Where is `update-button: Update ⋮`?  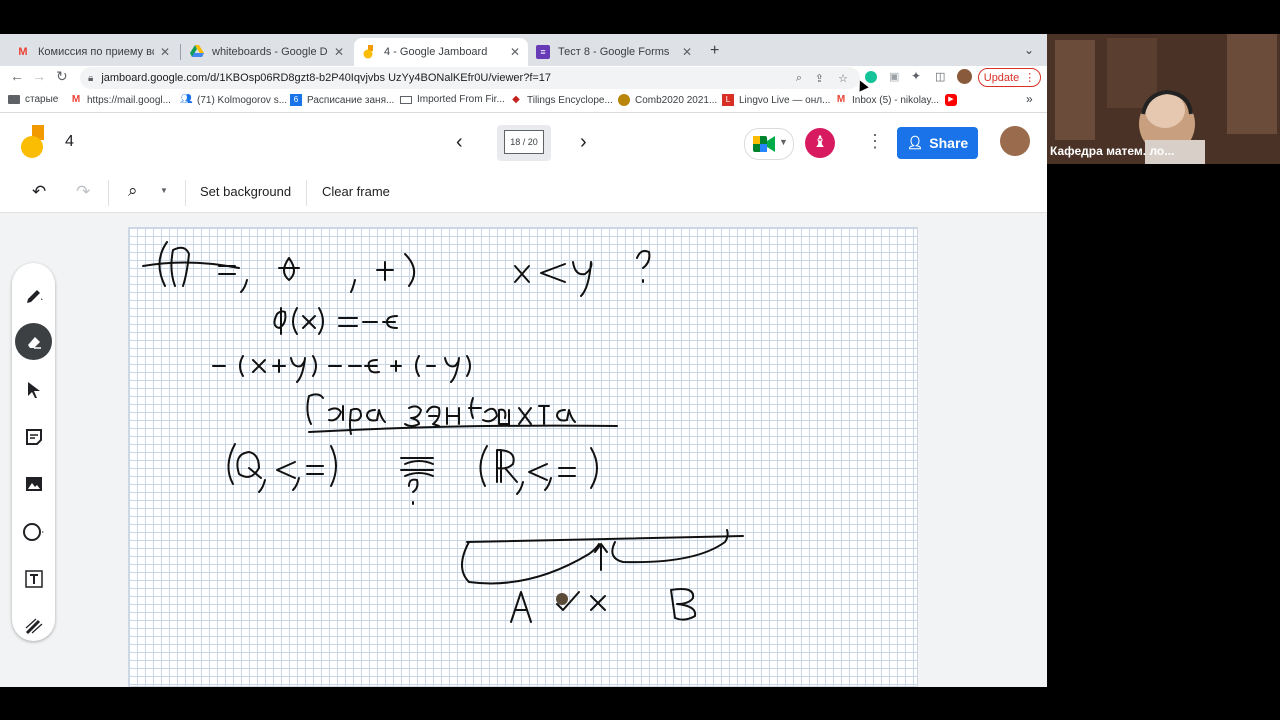 update-button: Update ⋮ is located at coordinates (1009, 77).